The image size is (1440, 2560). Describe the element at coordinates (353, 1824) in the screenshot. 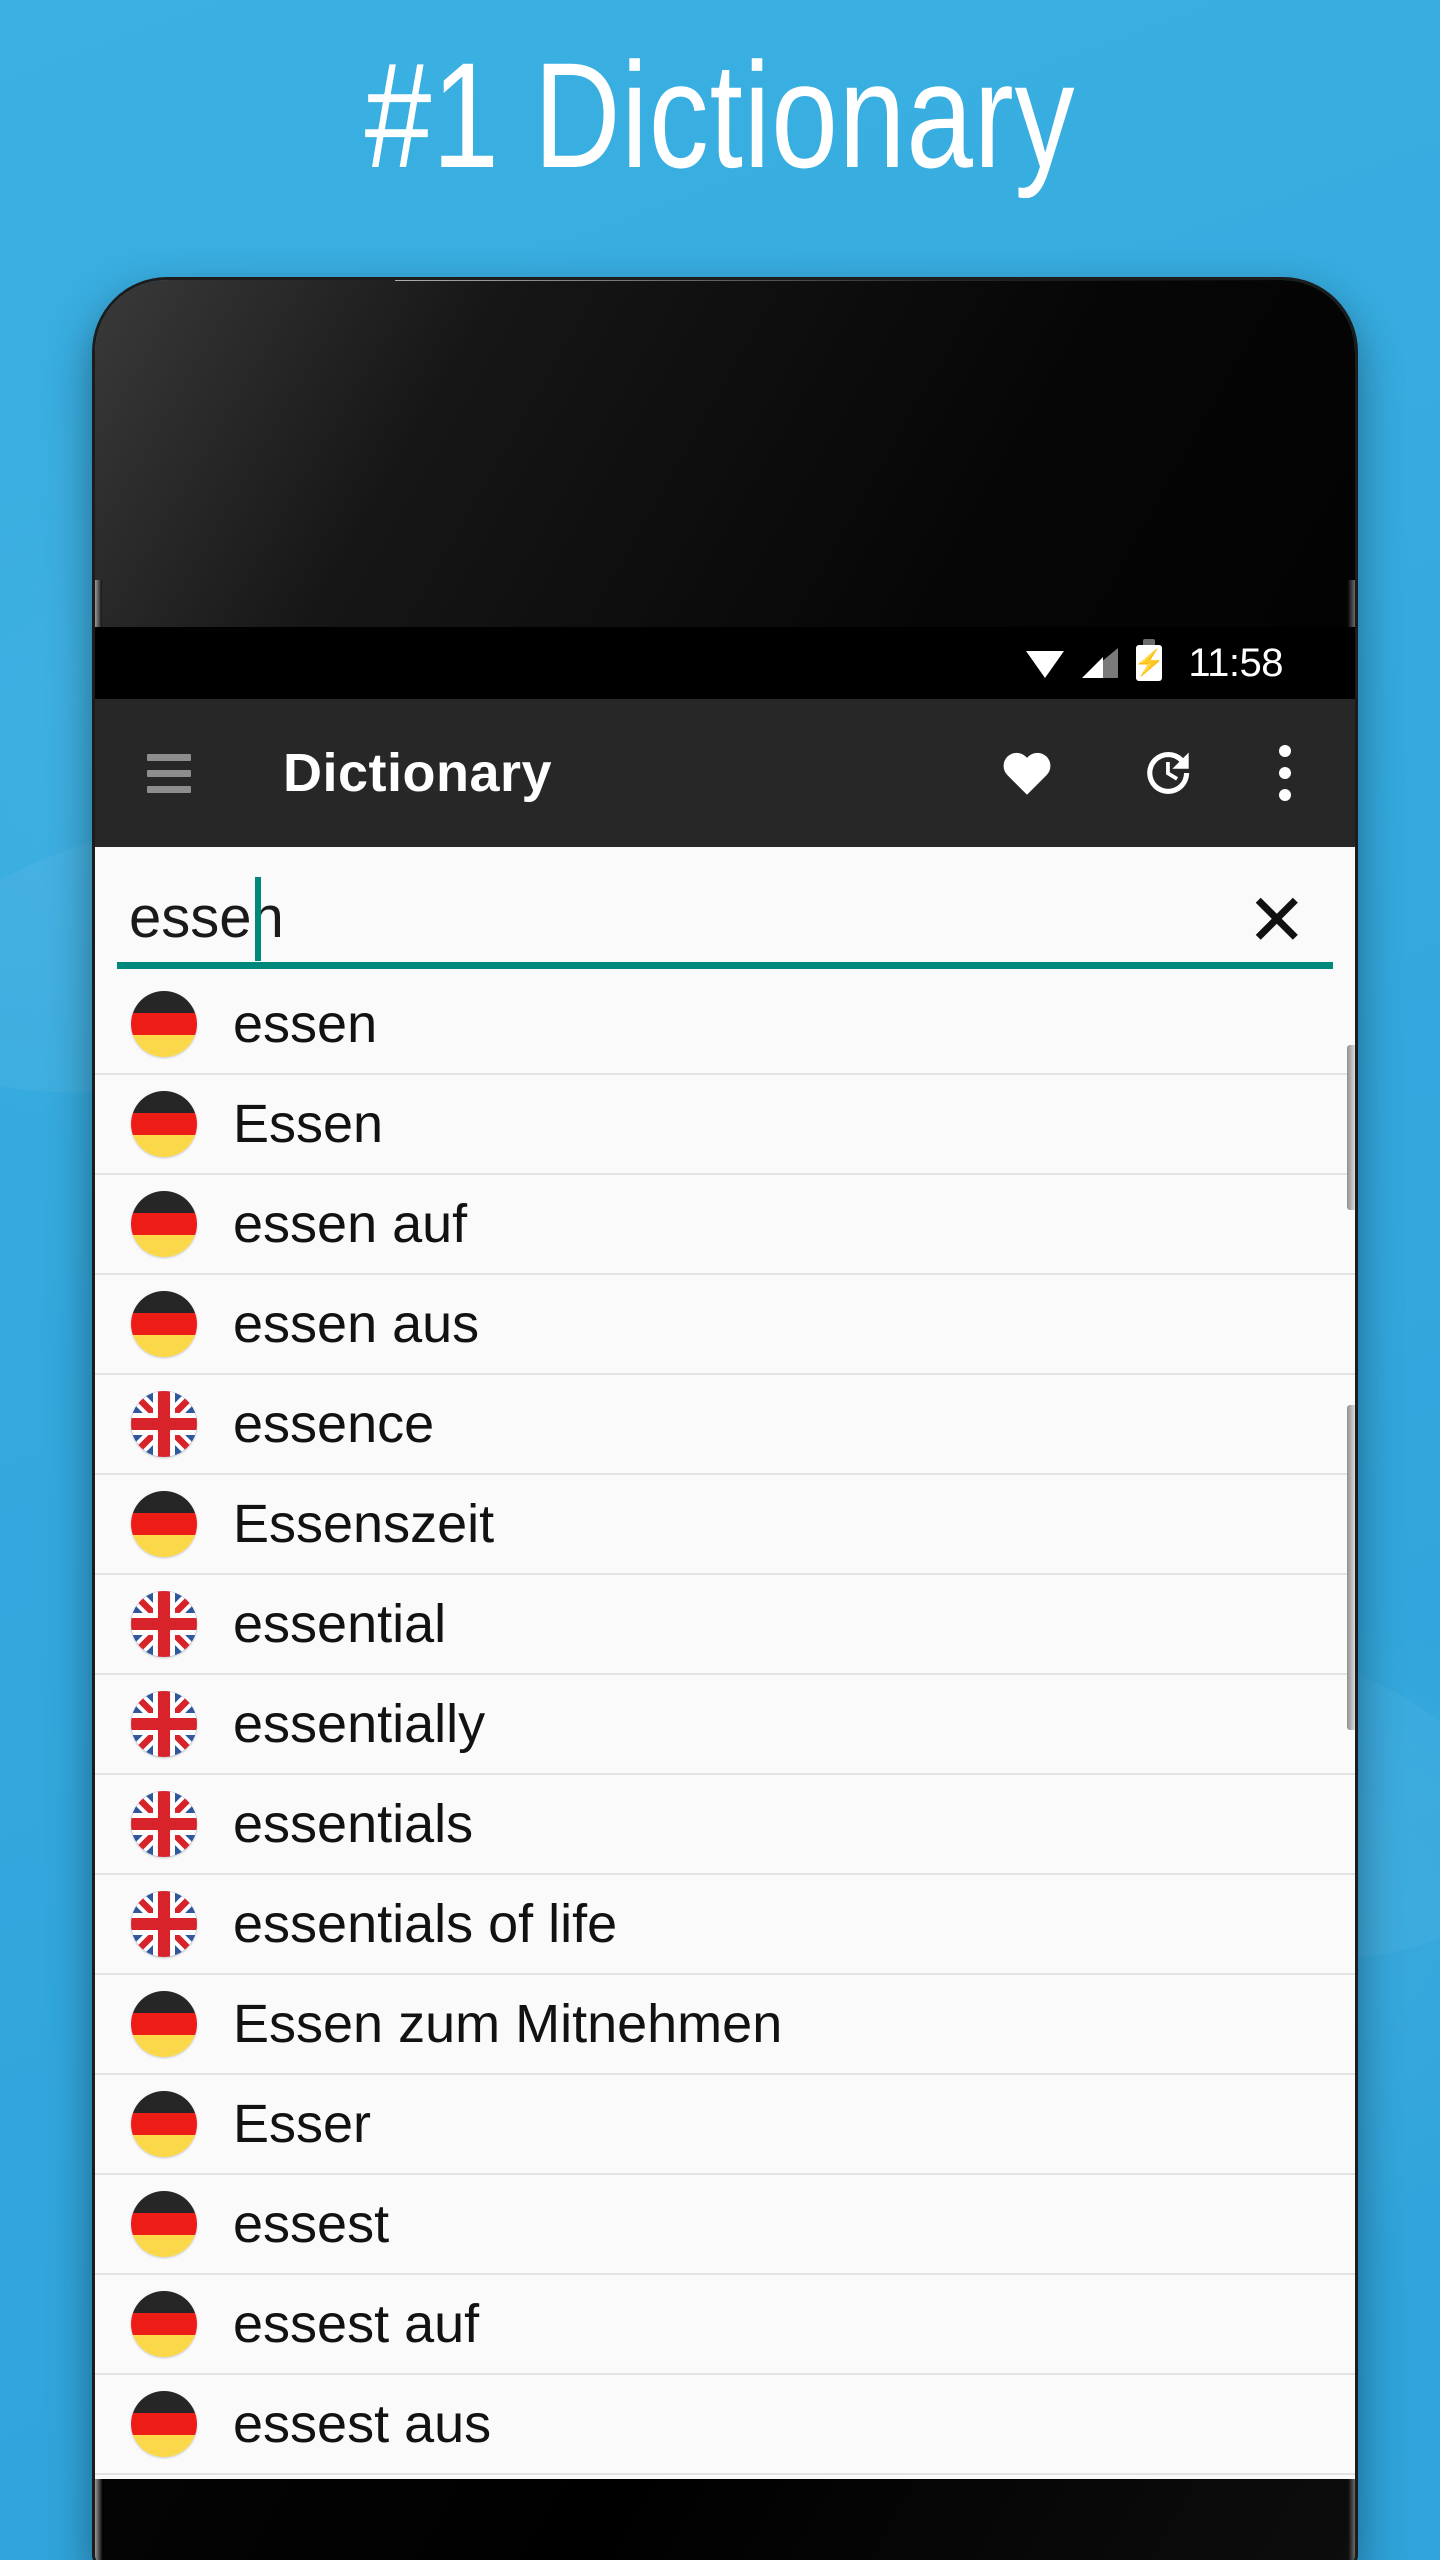

I see `list-item-label: essentials` at that location.